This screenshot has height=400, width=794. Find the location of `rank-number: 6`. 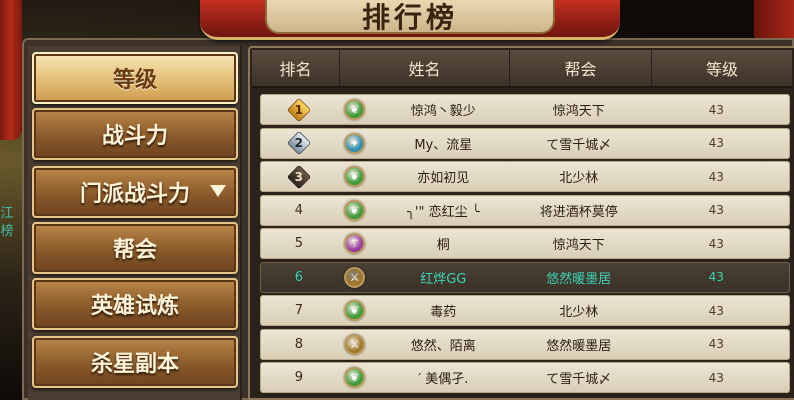

rank-number: 6 is located at coordinates (298, 277).